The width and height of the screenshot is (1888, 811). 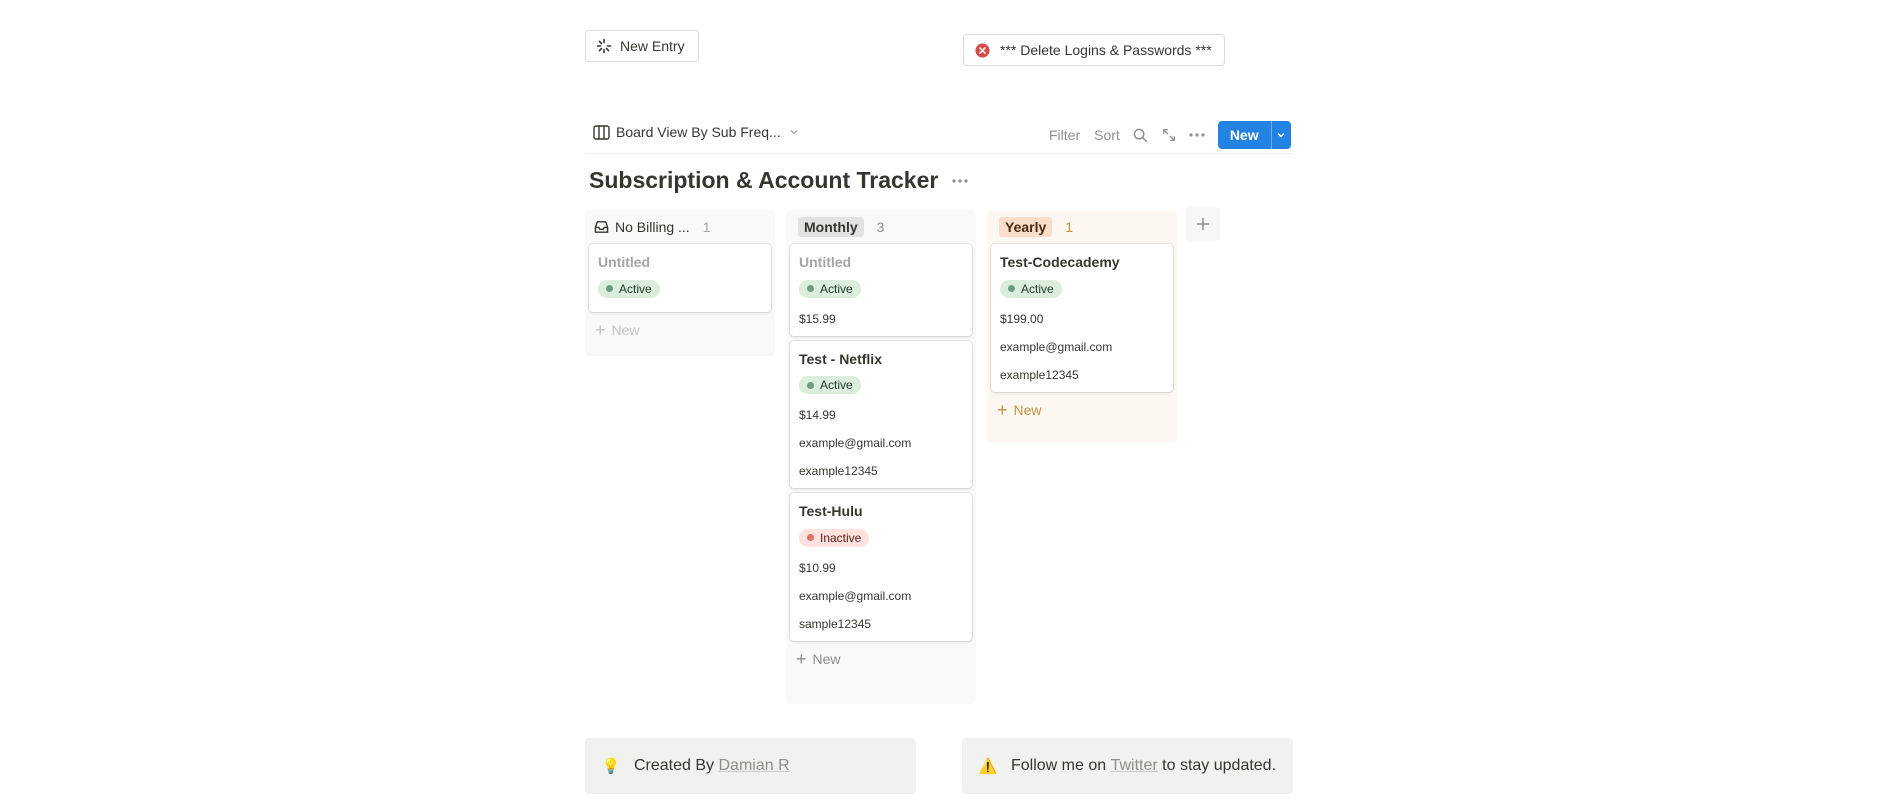 I want to click on status-label: Inactive, so click(x=841, y=537).